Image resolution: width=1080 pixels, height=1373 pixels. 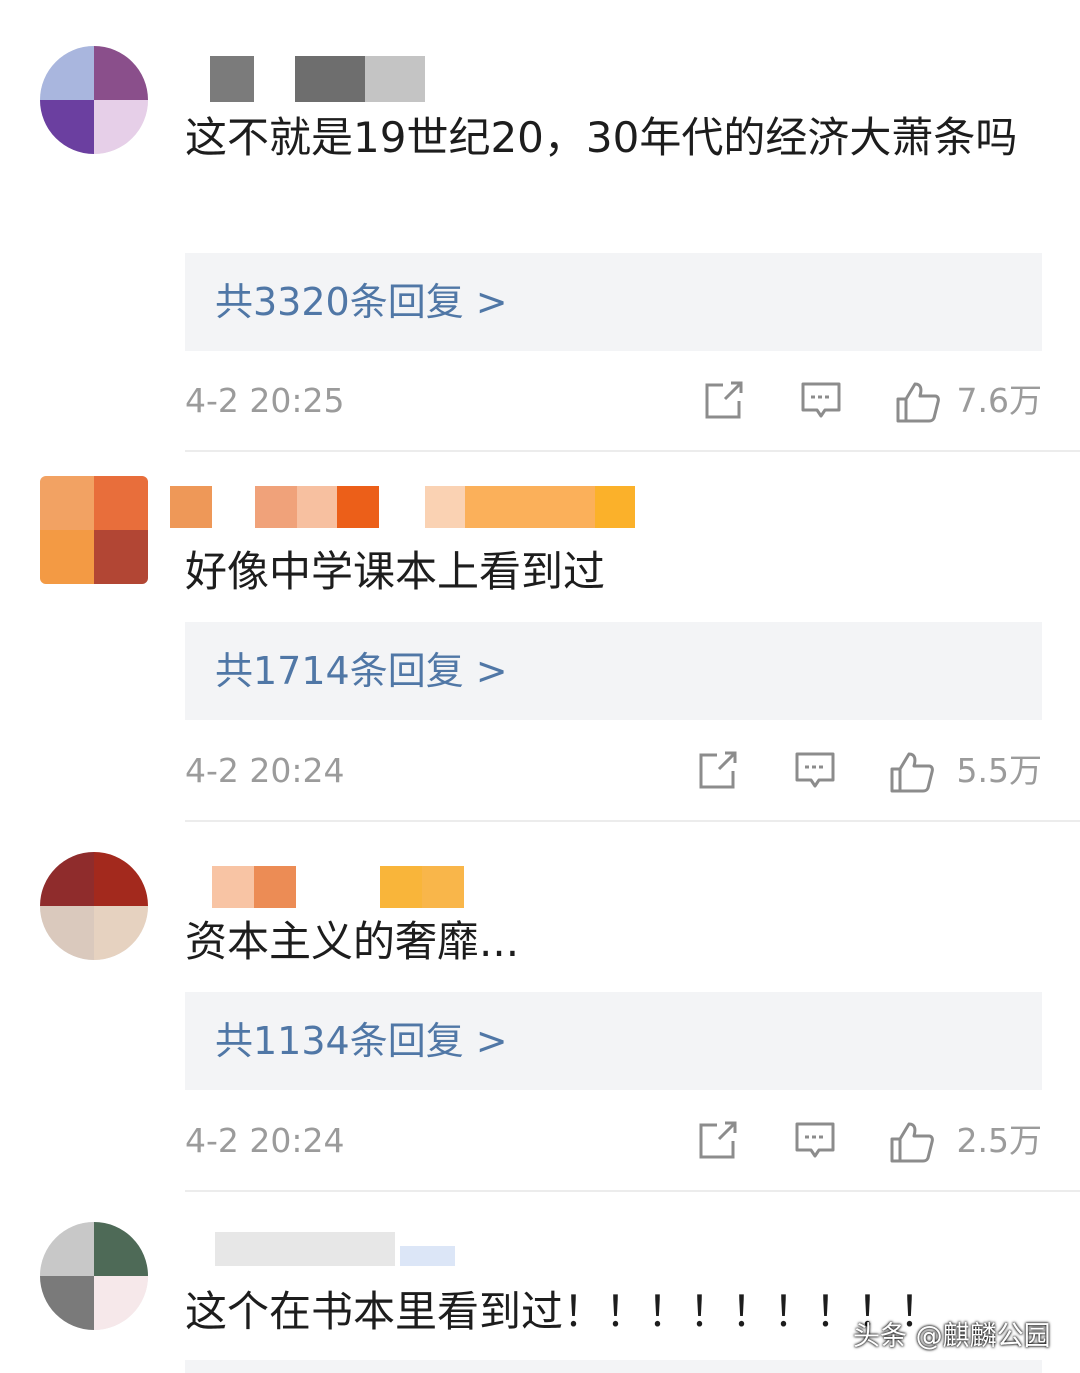 What do you see at coordinates (999, 770) in the screenshot?
I see `like-count: 5.5万` at bounding box center [999, 770].